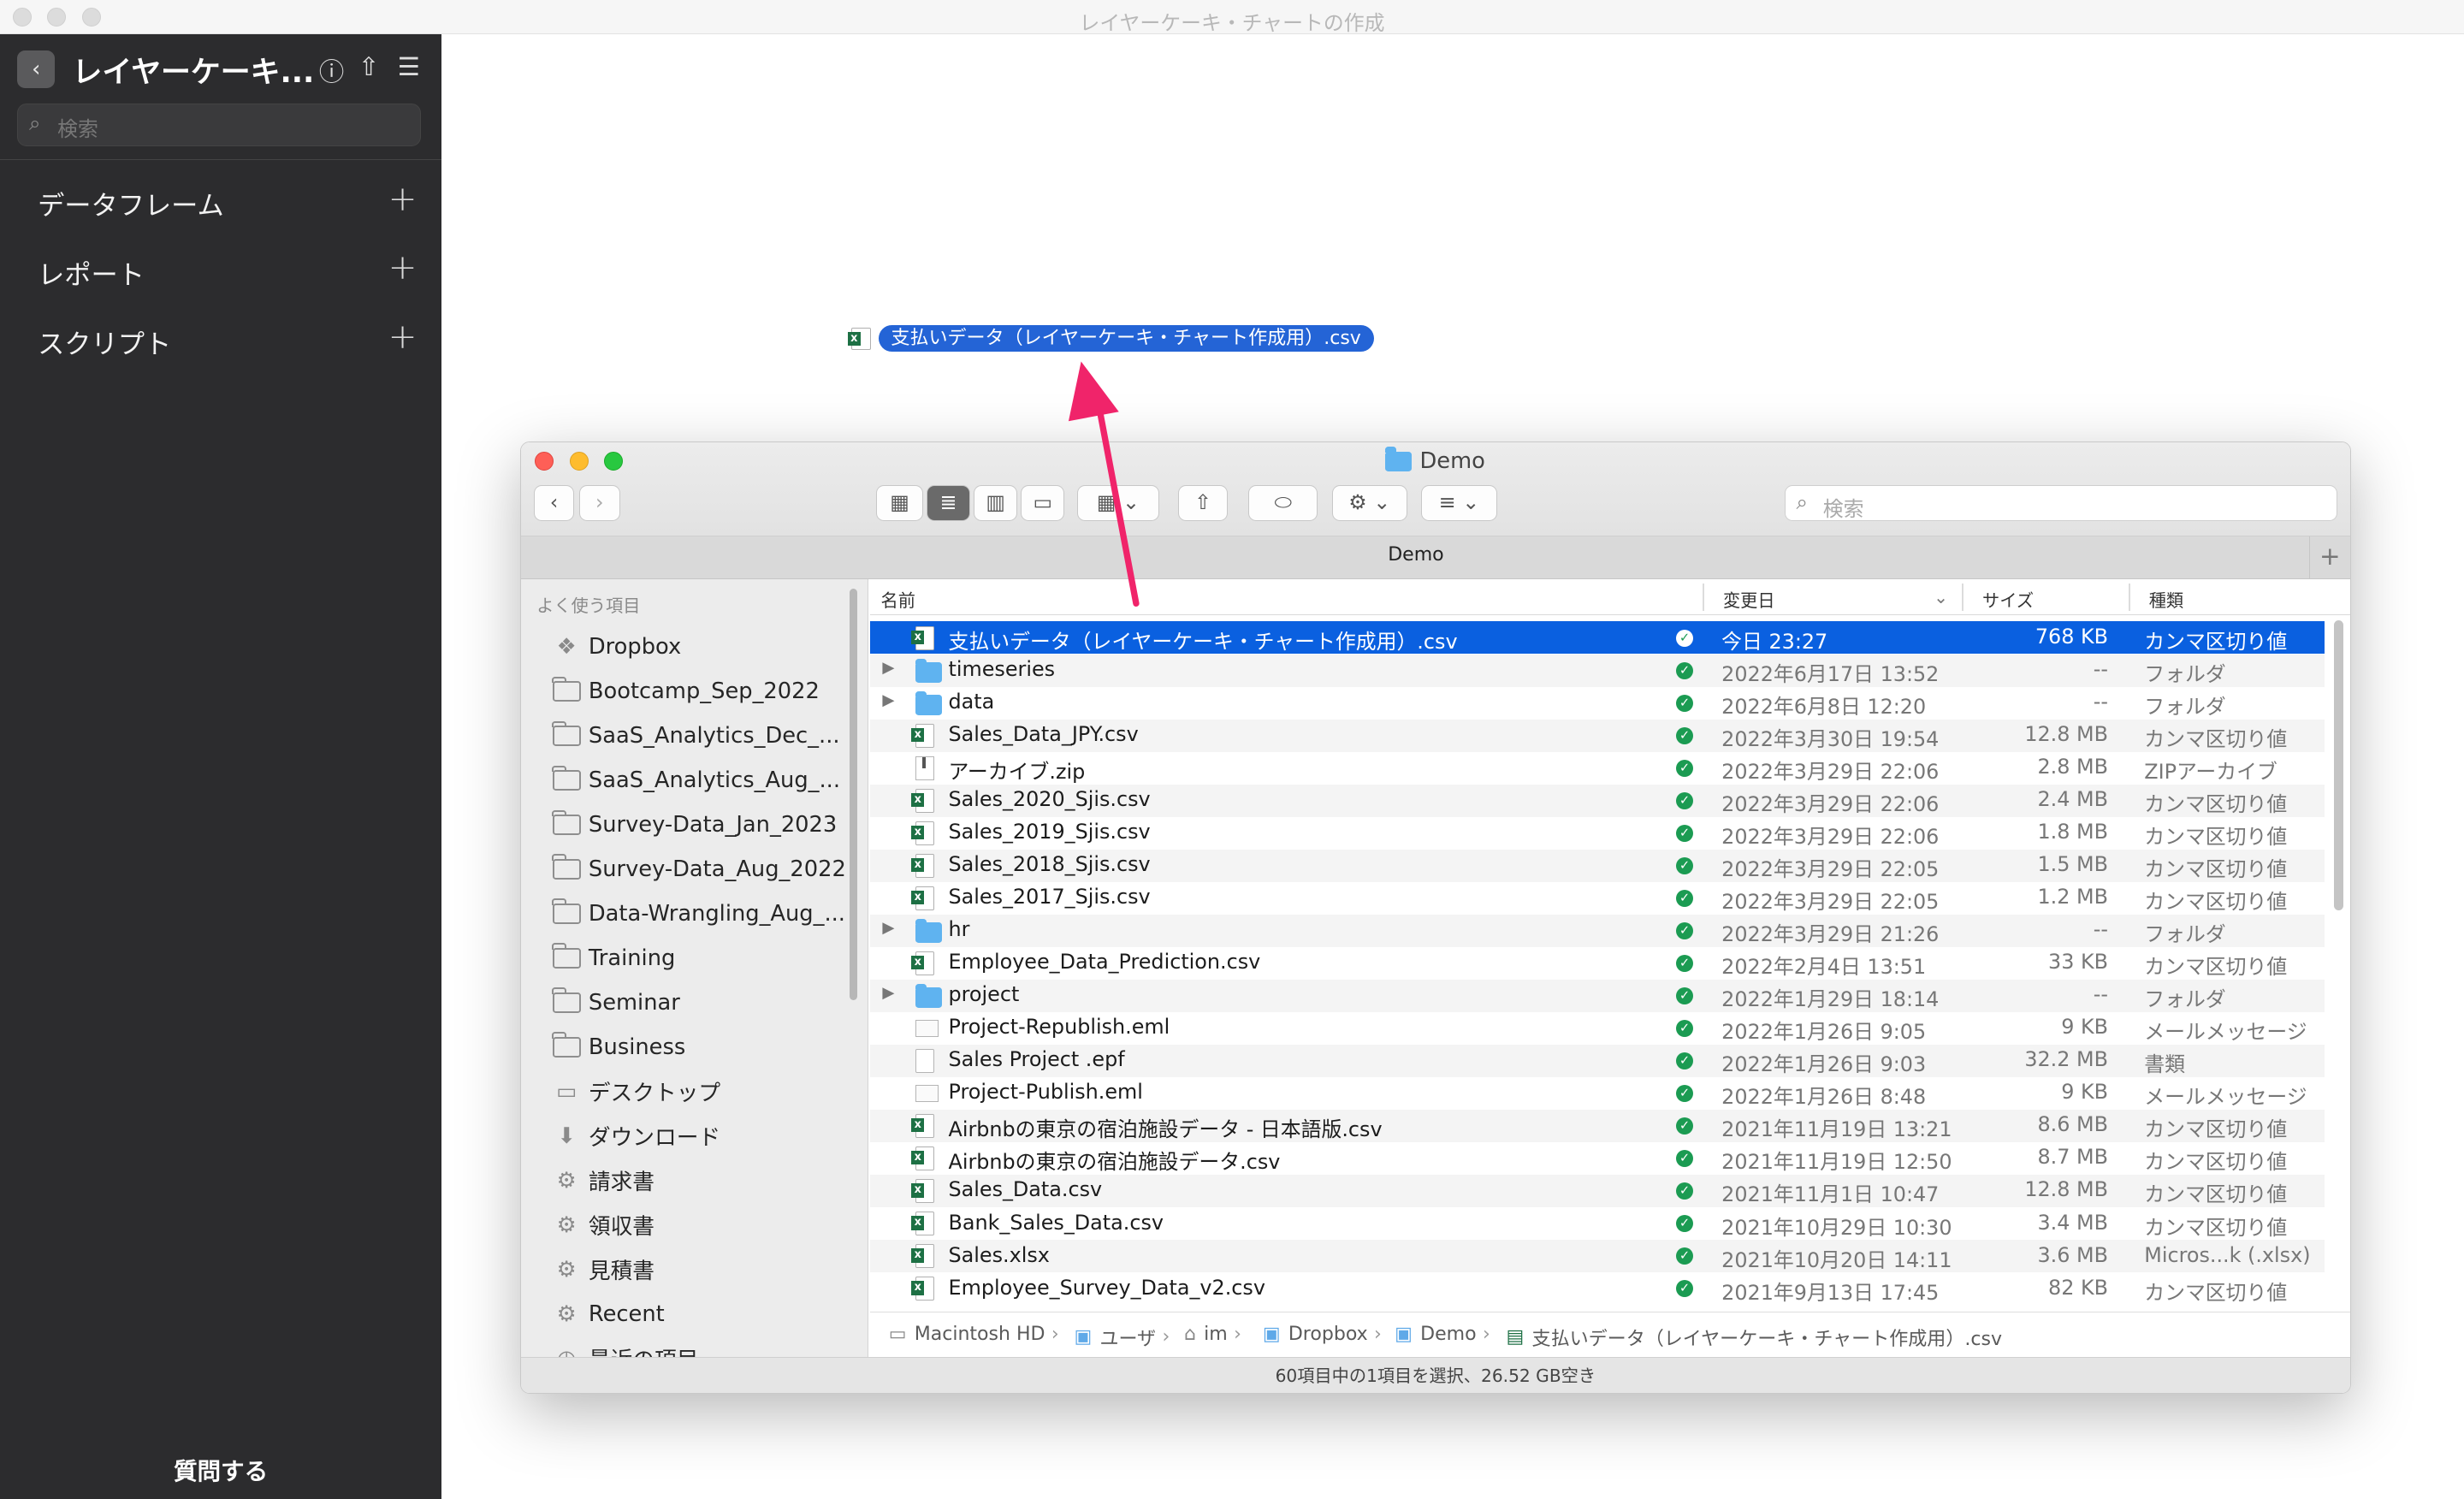 The width and height of the screenshot is (2464, 1499). What do you see at coordinates (635, 1135) in the screenshot?
I see `sidebar-item-11: ⬇ ダウンロード` at bounding box center [635, 1135].